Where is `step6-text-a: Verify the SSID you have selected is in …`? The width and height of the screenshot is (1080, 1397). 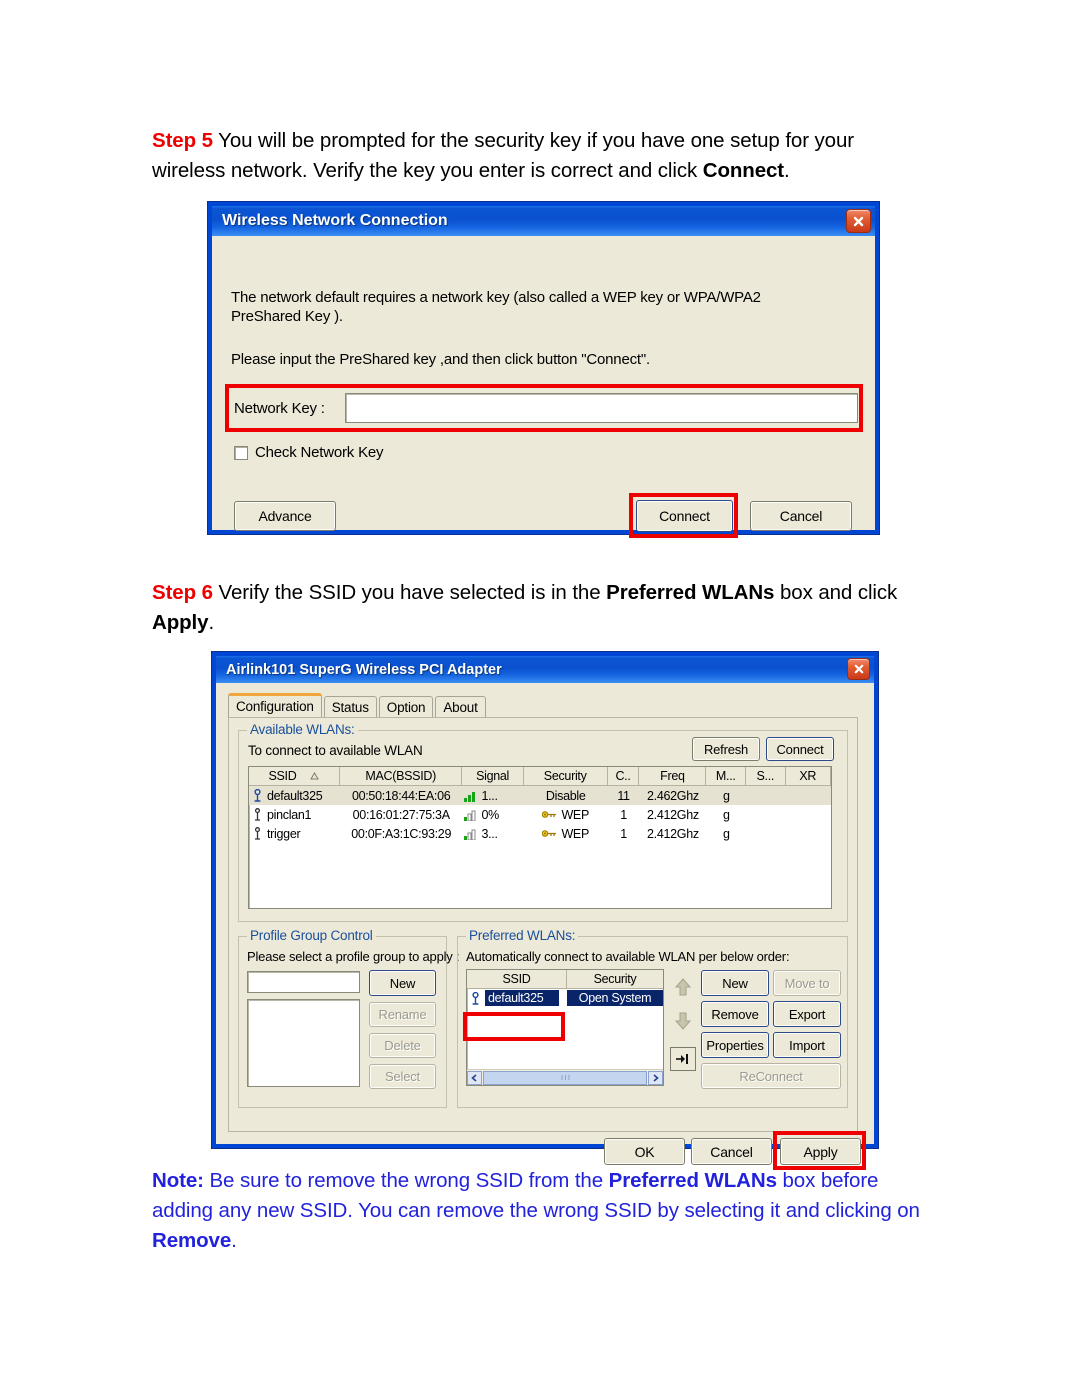
step6-text-a: Verify the SSID you have selected is in … is located at coordinates (409, 592).